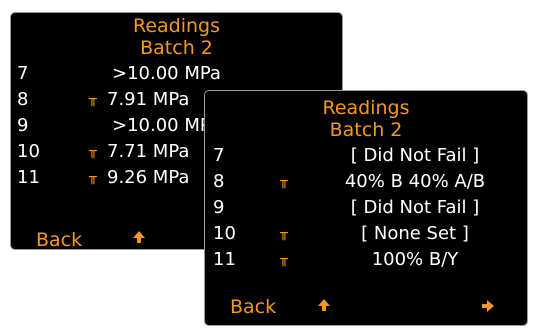  What do you see at coordinates (415, 233) in the screenshot?
I see `reading-value: [ None Set ]` at bounding box center [415, 233].